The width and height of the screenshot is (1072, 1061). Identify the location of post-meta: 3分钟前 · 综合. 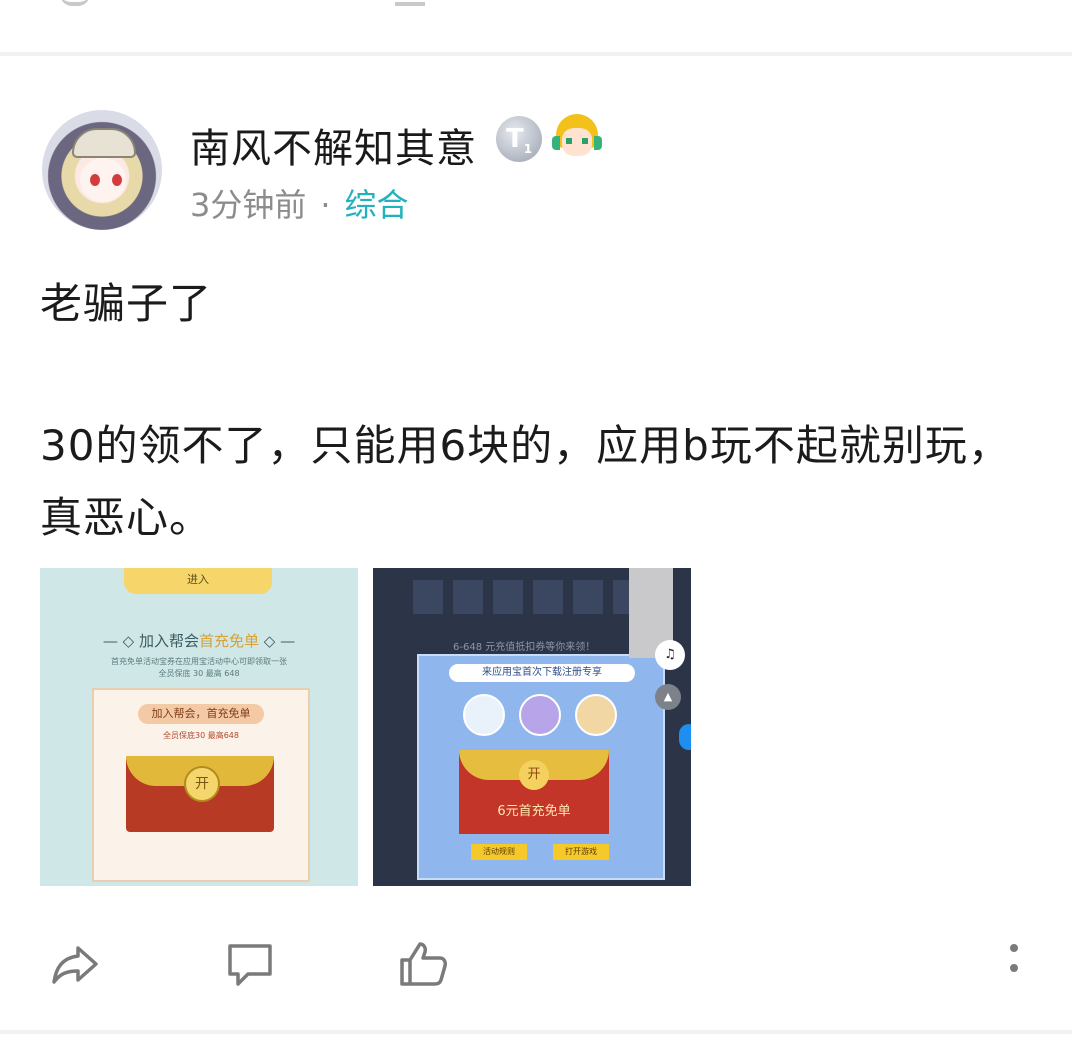
(299, 203).